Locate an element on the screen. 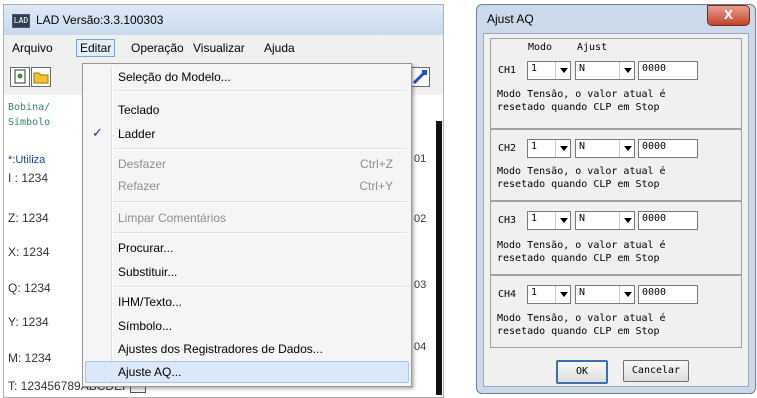 This screenshot has height=398, width=757. row-y: Y: 1234 is located at coordinates (28, 322).